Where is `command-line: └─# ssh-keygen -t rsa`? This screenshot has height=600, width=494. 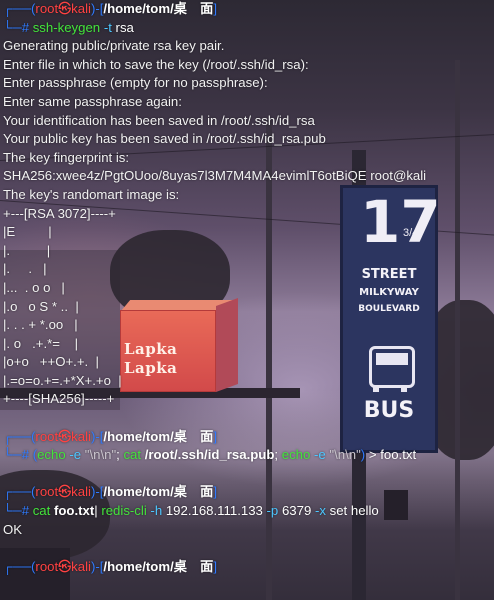
command-line: └─# ssh-keygen -t rsa is located at coordinates (248, 28).